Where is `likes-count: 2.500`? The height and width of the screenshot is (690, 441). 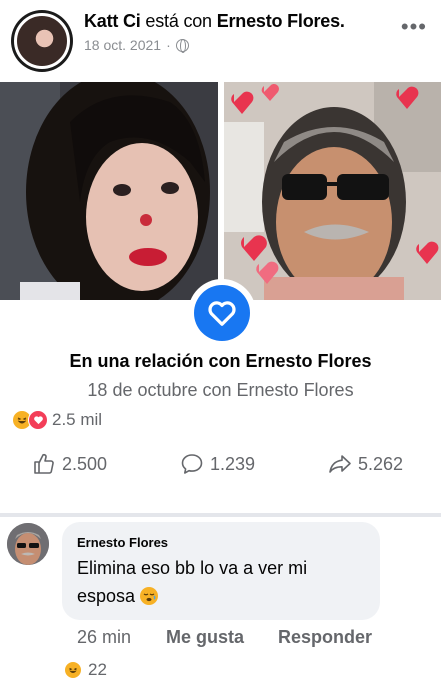
likes-count: 2.500 is located at coordinates (85, 463).